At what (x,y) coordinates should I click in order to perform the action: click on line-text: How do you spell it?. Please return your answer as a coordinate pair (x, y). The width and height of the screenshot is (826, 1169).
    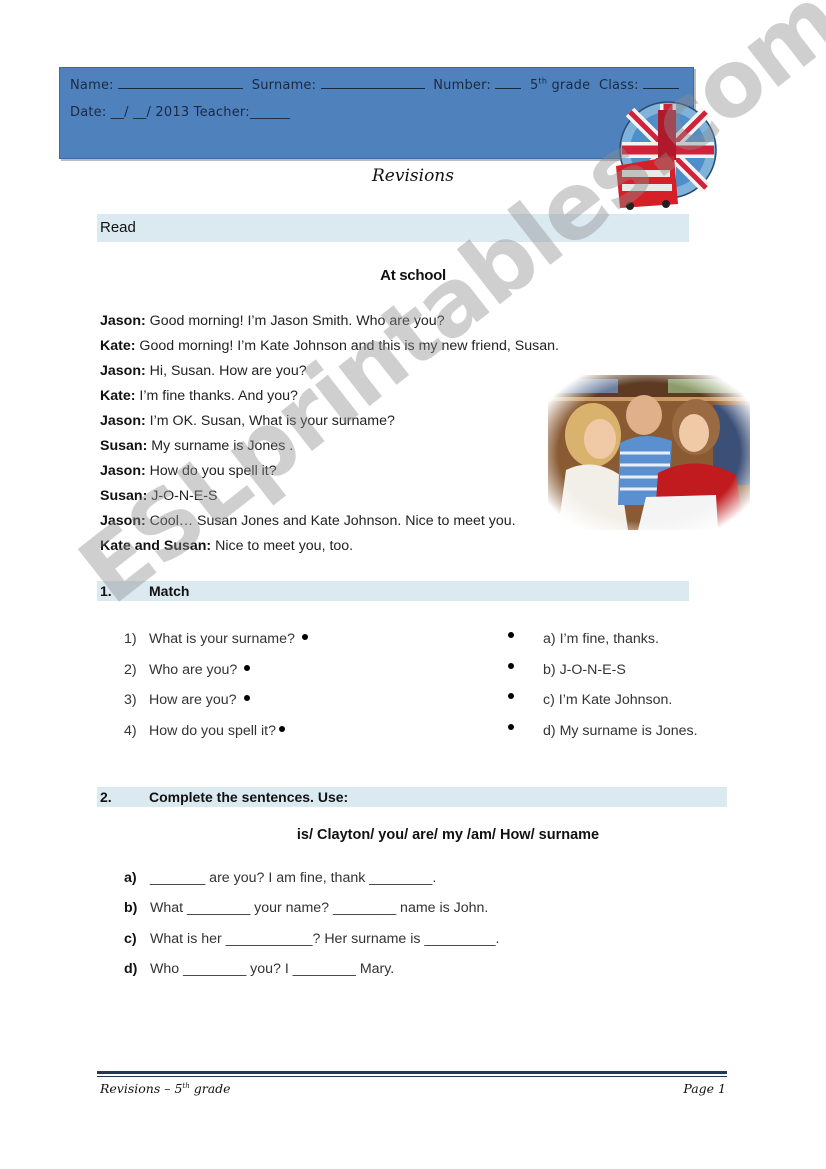
    Looking at the image, I should click on (211, 471).